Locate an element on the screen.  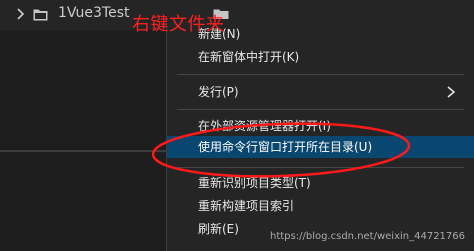
menu-item-label: 刷新(E) is located at coordinates (218, 229).